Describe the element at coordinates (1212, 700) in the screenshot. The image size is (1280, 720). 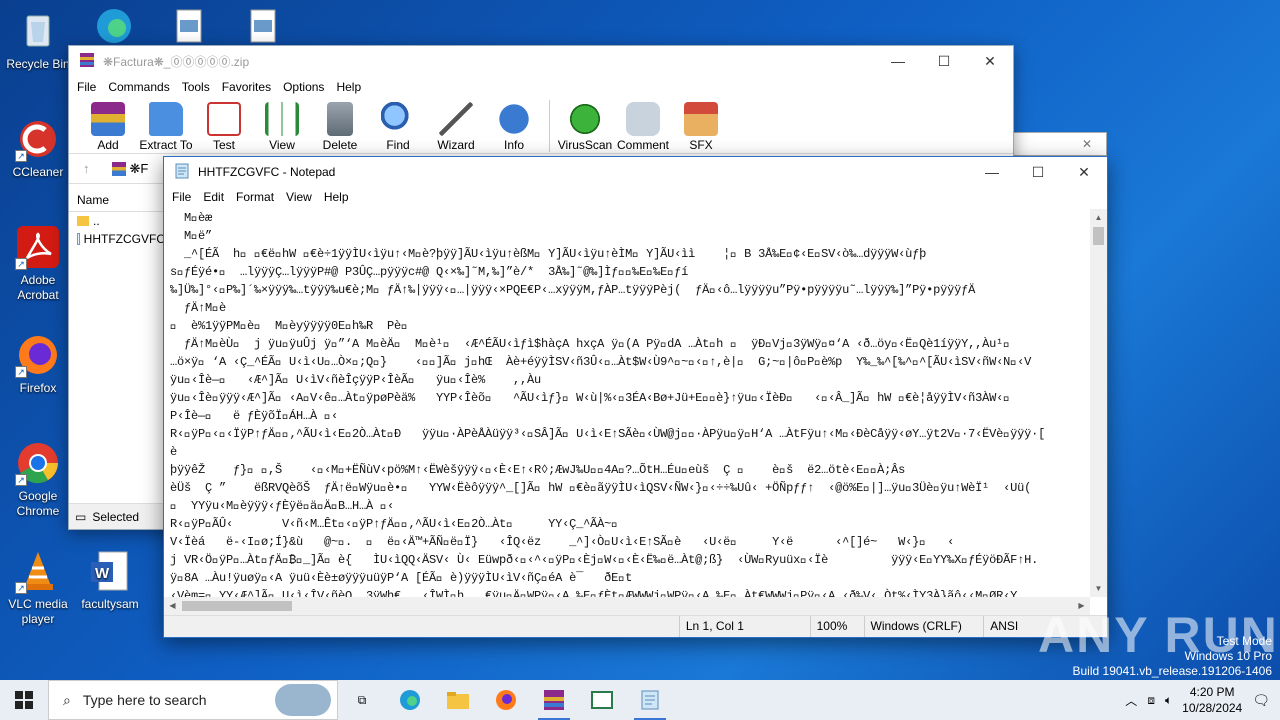
I see `clock: 4:20 PM 10/28/2024` at that location.